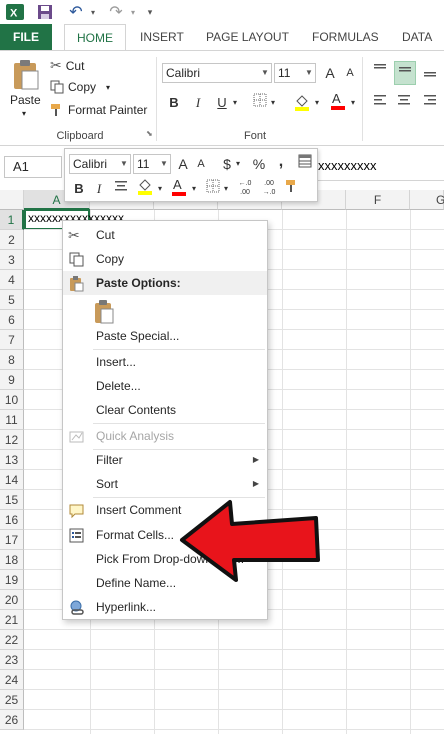 This screenshot has width=444, height=734. Describe the element at coordinates (378, 200) in the screenshot. I see `column-header-f: F` at that location.